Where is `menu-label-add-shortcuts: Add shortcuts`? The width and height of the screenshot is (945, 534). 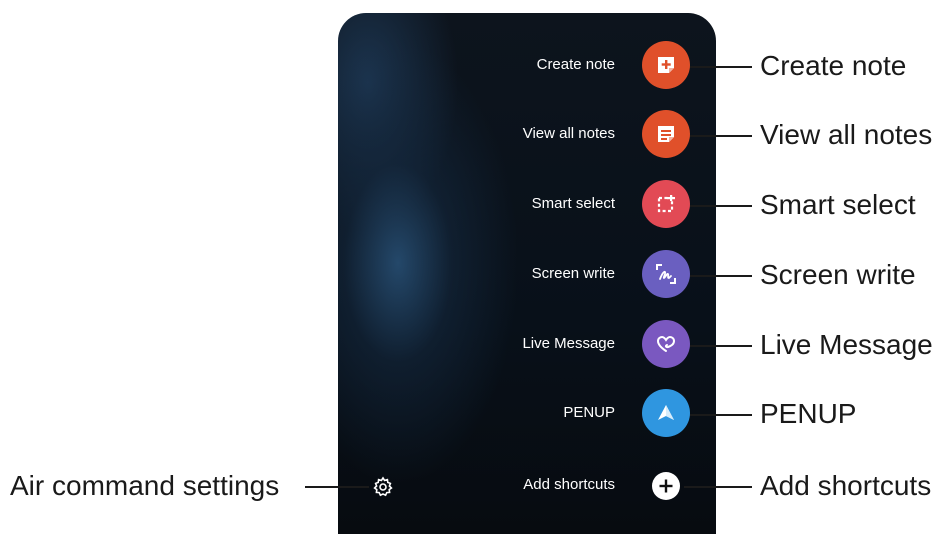 menu-label-add-shortcuts: Add shortcuts is located at coordinates (495, 485).